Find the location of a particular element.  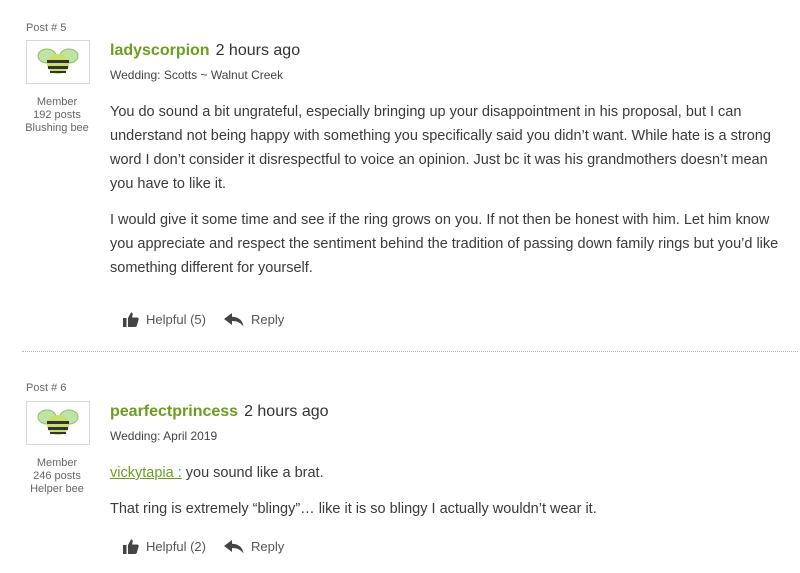

posts-count: 192 posts is located at coordinates (57, 115).